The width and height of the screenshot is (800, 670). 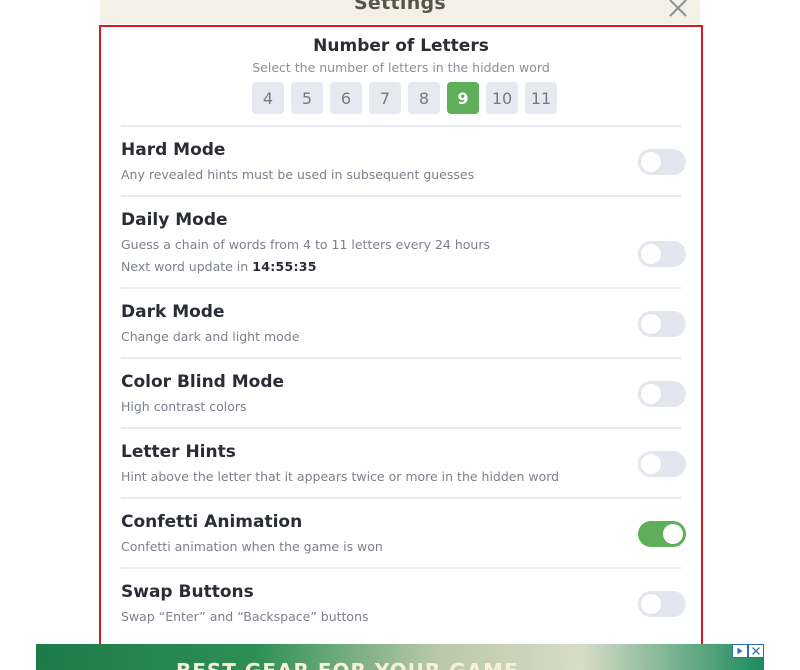 I want to click on setting-title: Swap Buttons, so click(x=187, y=592).